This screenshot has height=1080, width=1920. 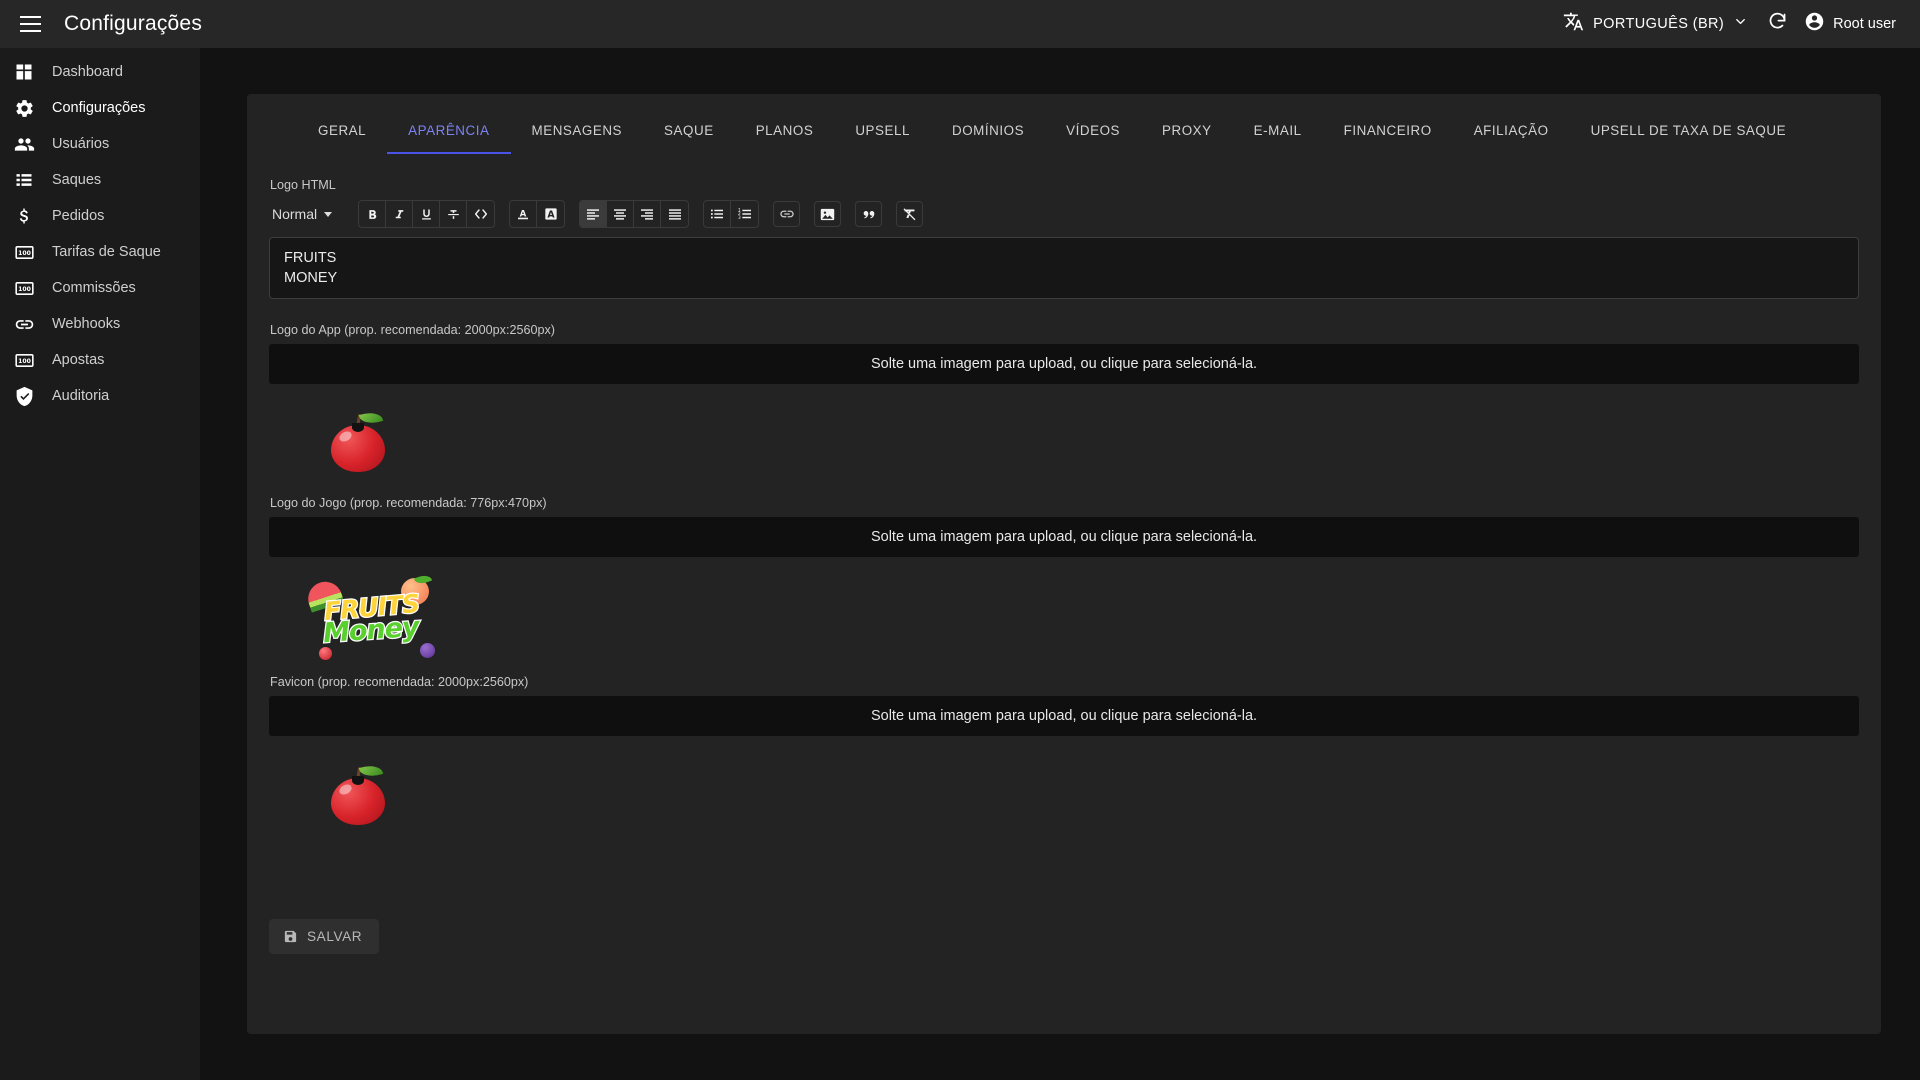 What do you see at coordinates (827, 214) in the screenshot?
I see `image-icon` at bounding box center [827, 214].